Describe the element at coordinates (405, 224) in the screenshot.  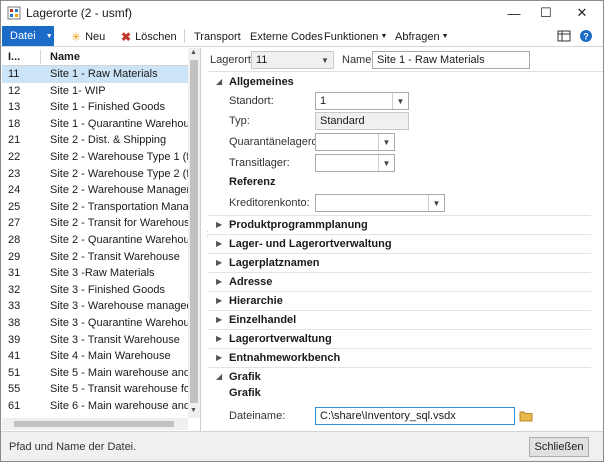
I see `fasttab-produktprogrammplanung: ▶ Produktprogrammplanung` at that location.